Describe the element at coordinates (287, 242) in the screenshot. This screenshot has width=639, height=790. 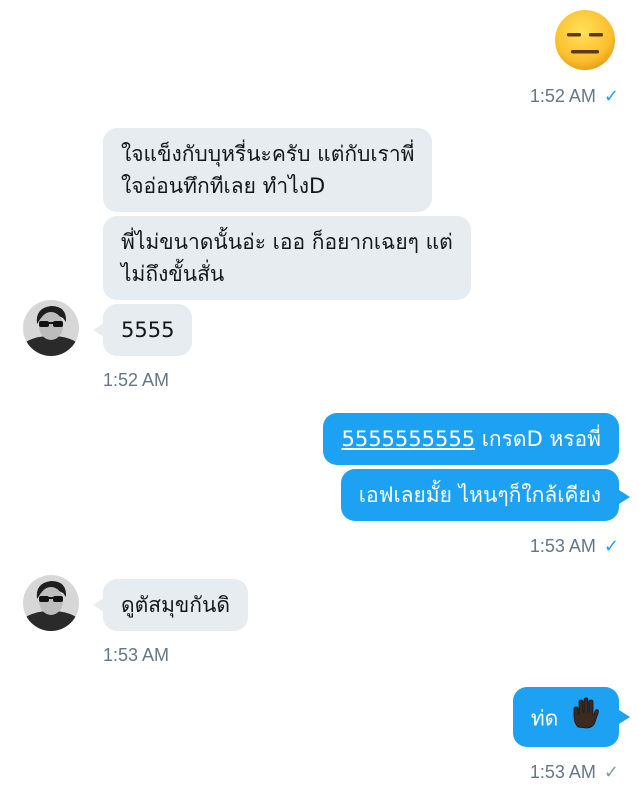
I see `message-text-line: พี่ไม่ขนาดนั้นอ่ะ เออ ก็อยากเฉยๆ แต่` at that location.